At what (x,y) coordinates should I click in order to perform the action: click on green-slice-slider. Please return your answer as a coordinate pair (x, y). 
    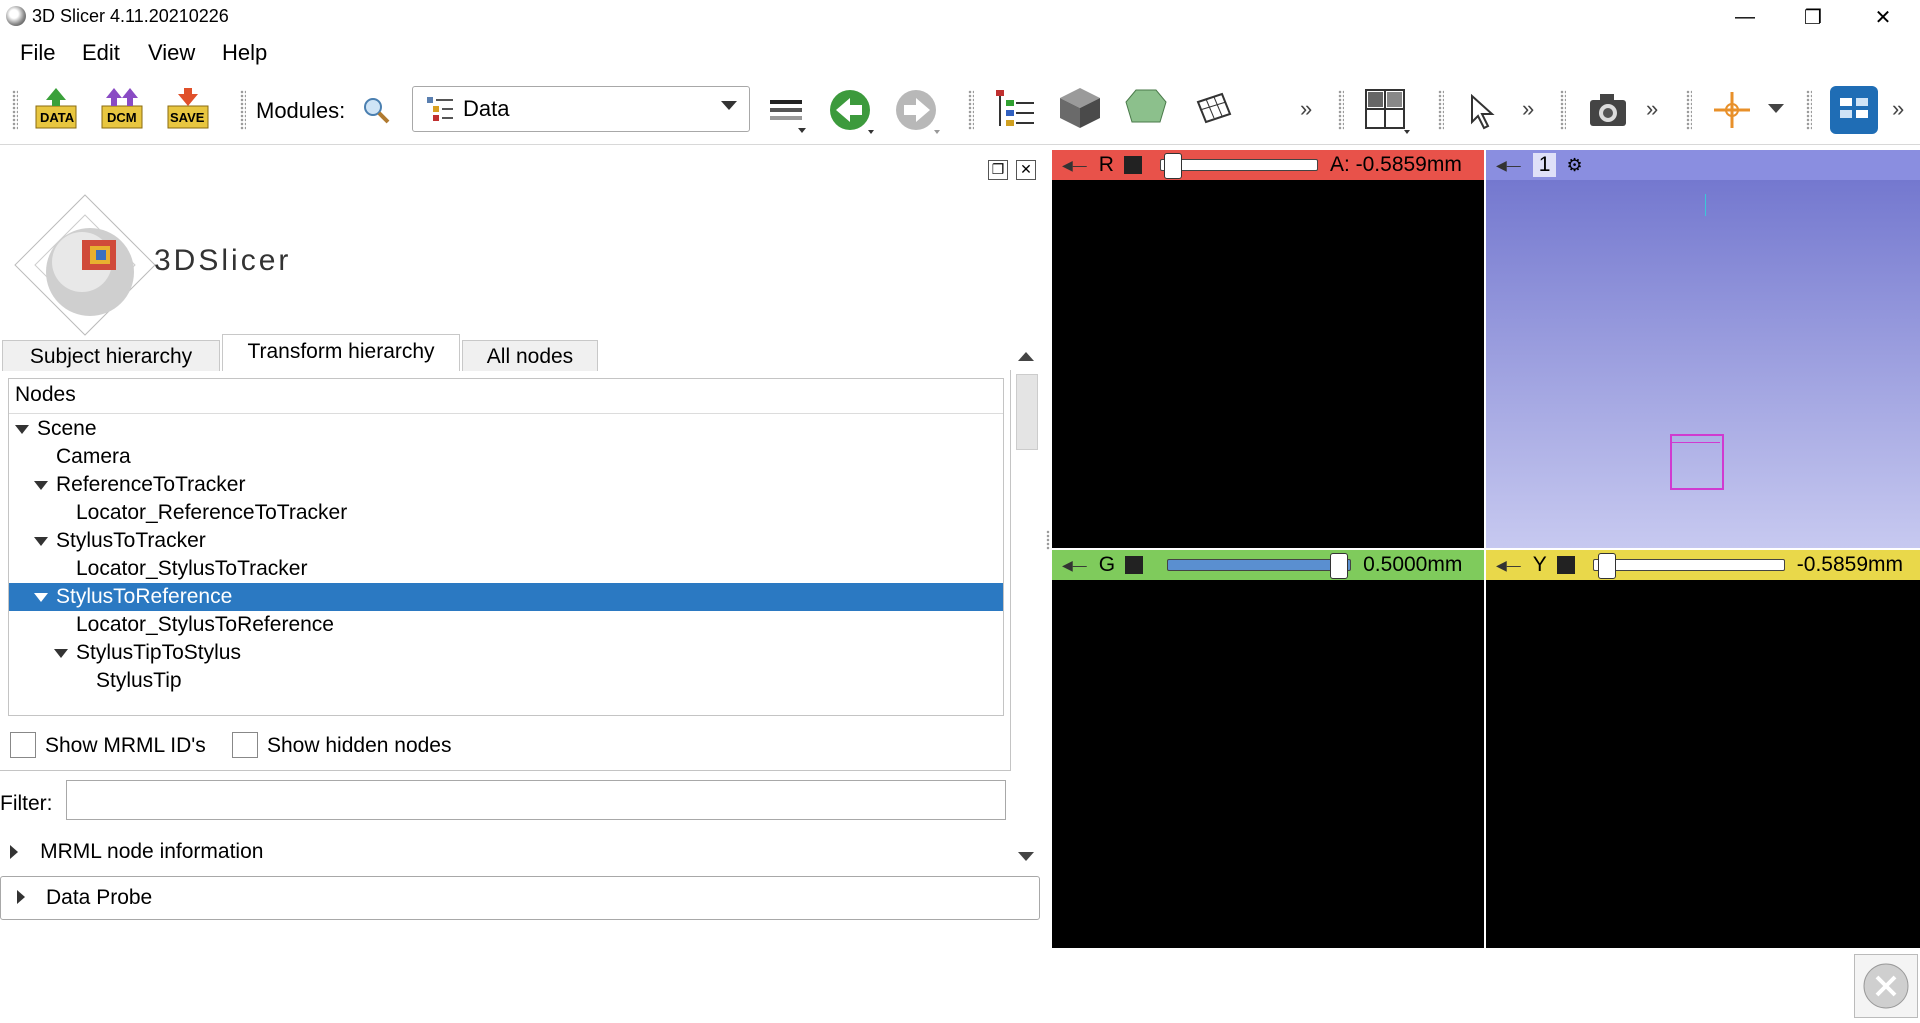
    Looking at the image, I should click on (1260, 566).